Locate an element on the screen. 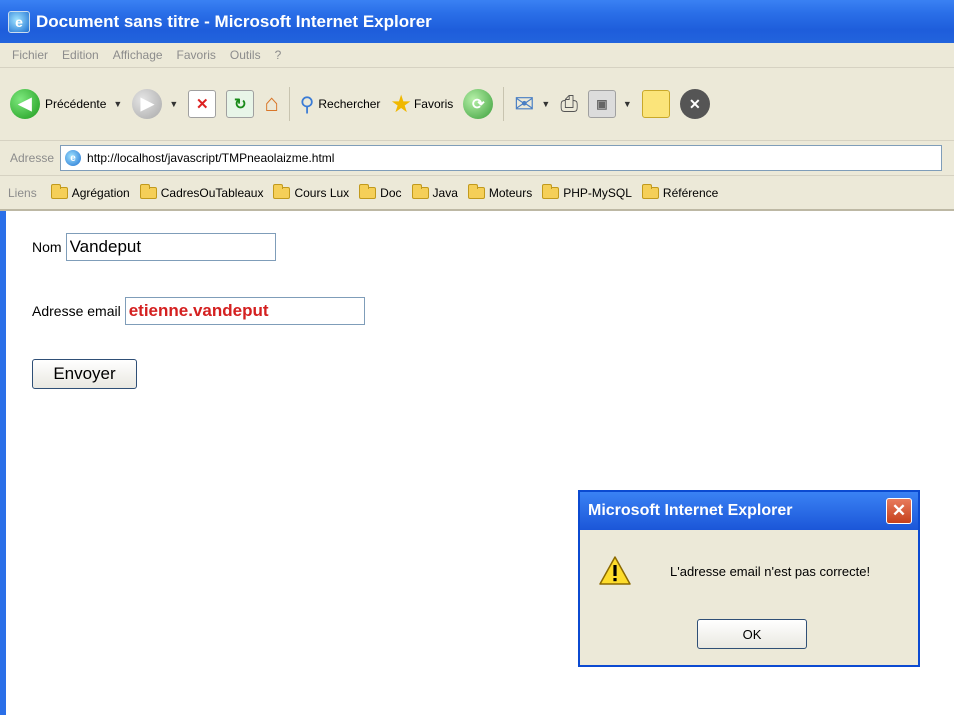 This screenshot has width=954, height=715. link-cadresoutableaux: CadresOuTableaux is located at coordinates (201, 191).